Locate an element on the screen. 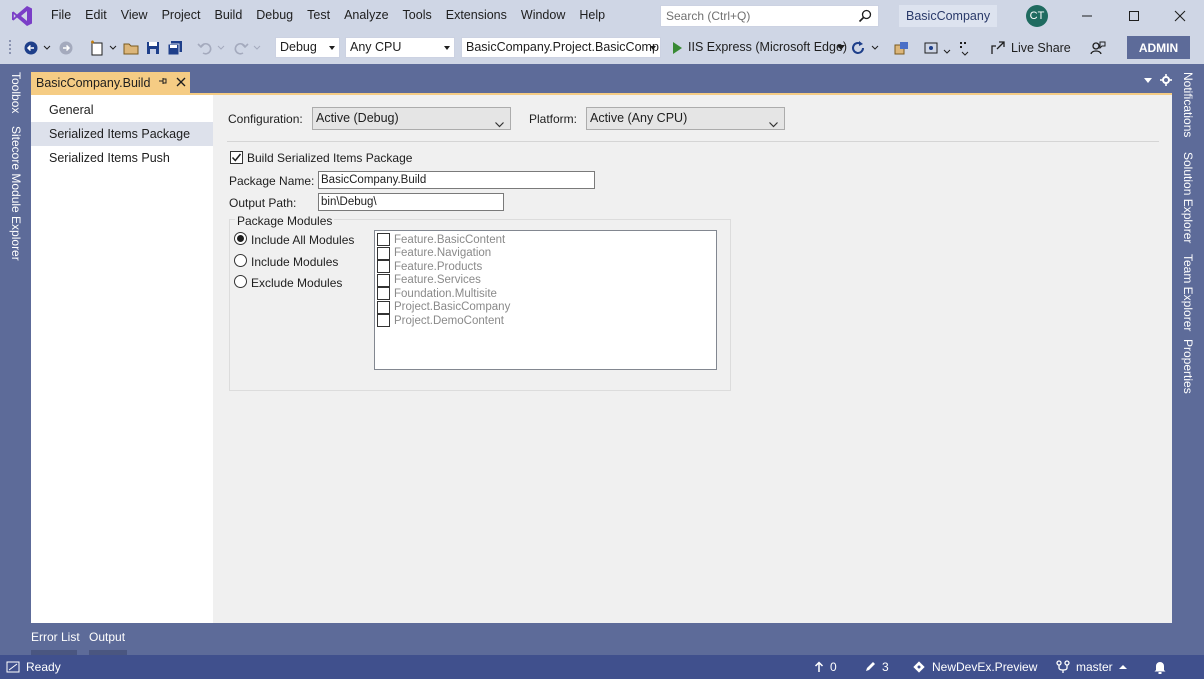 The image size is (1204, 679). new-project-button is located at coordinates (103, 47).